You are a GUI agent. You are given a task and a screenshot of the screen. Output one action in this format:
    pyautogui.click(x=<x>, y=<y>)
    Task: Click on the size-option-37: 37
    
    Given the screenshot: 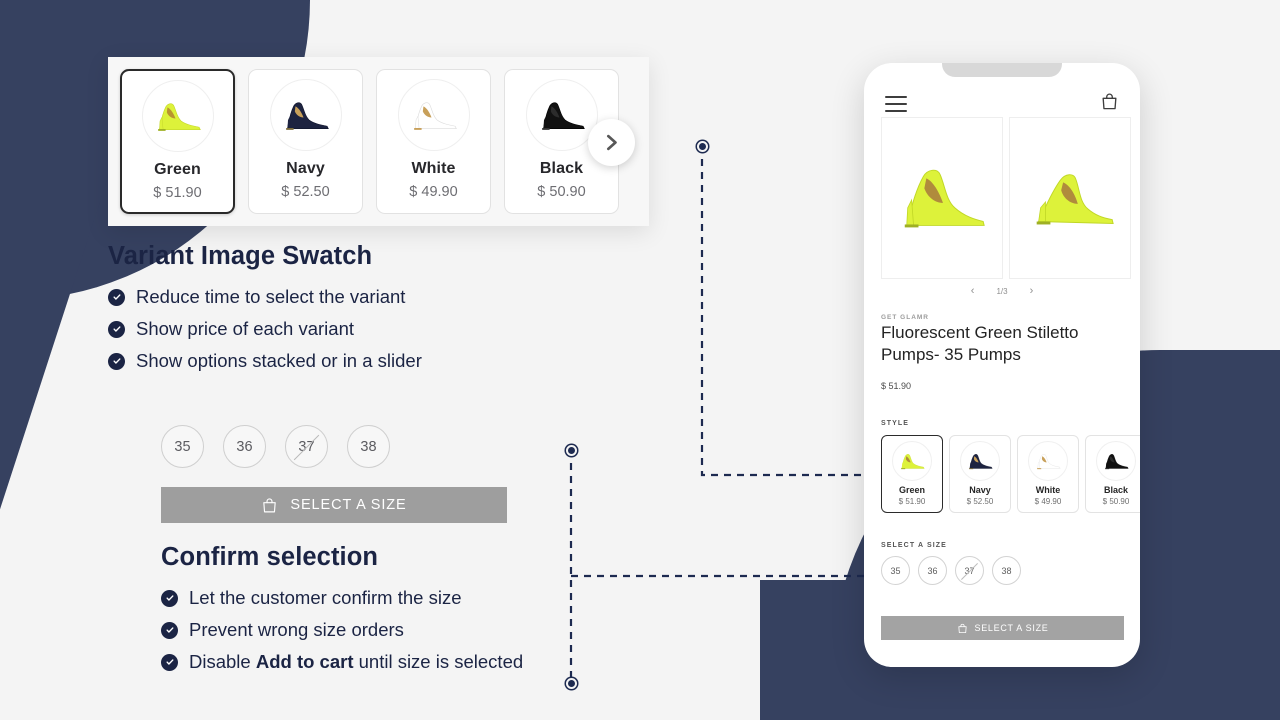 What is the action you would take?
    pyautogui.click(x=306, y=446)
    